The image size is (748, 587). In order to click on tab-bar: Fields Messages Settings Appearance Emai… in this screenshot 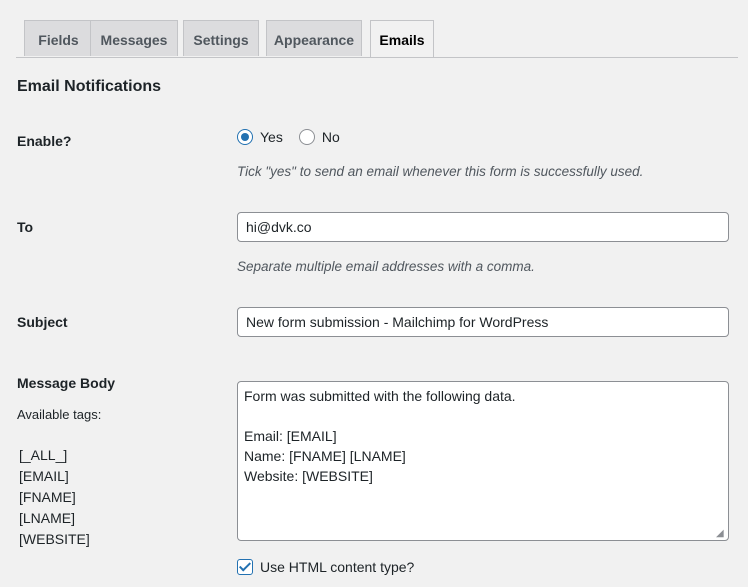, I will do `click(377, 39)`.